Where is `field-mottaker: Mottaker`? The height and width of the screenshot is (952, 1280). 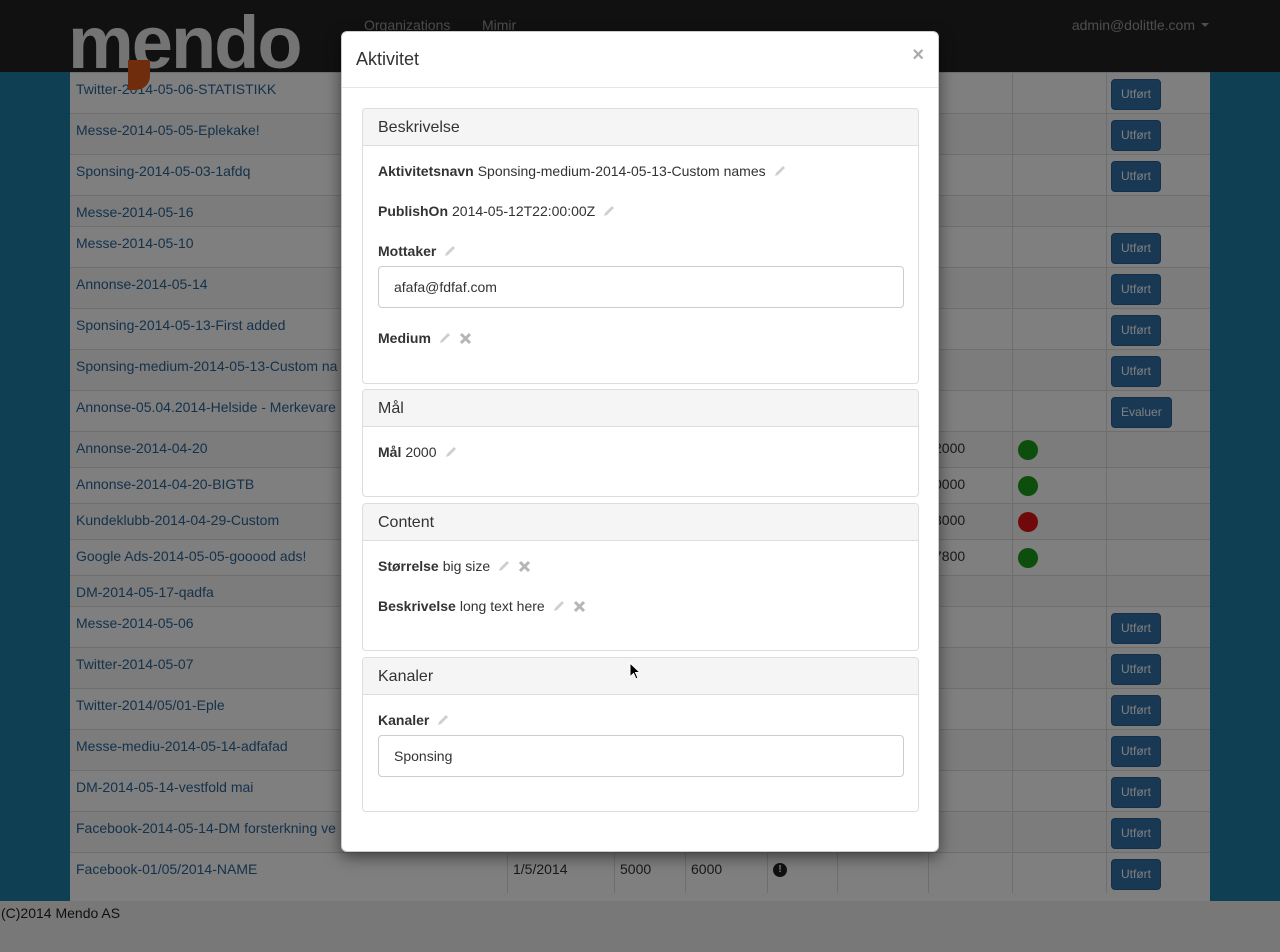 field-mottaker: Mottaker is located at coordinates (417, 251).